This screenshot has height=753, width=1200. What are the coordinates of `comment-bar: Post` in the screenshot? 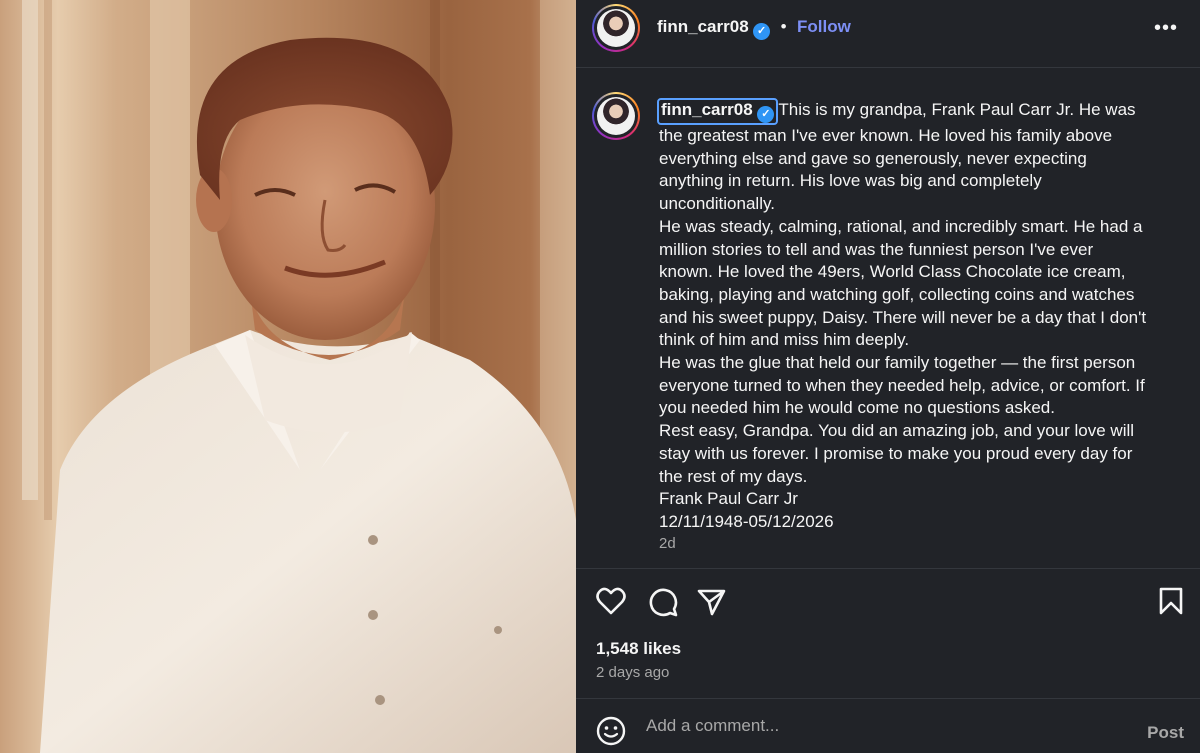 It's located at (888, 725).